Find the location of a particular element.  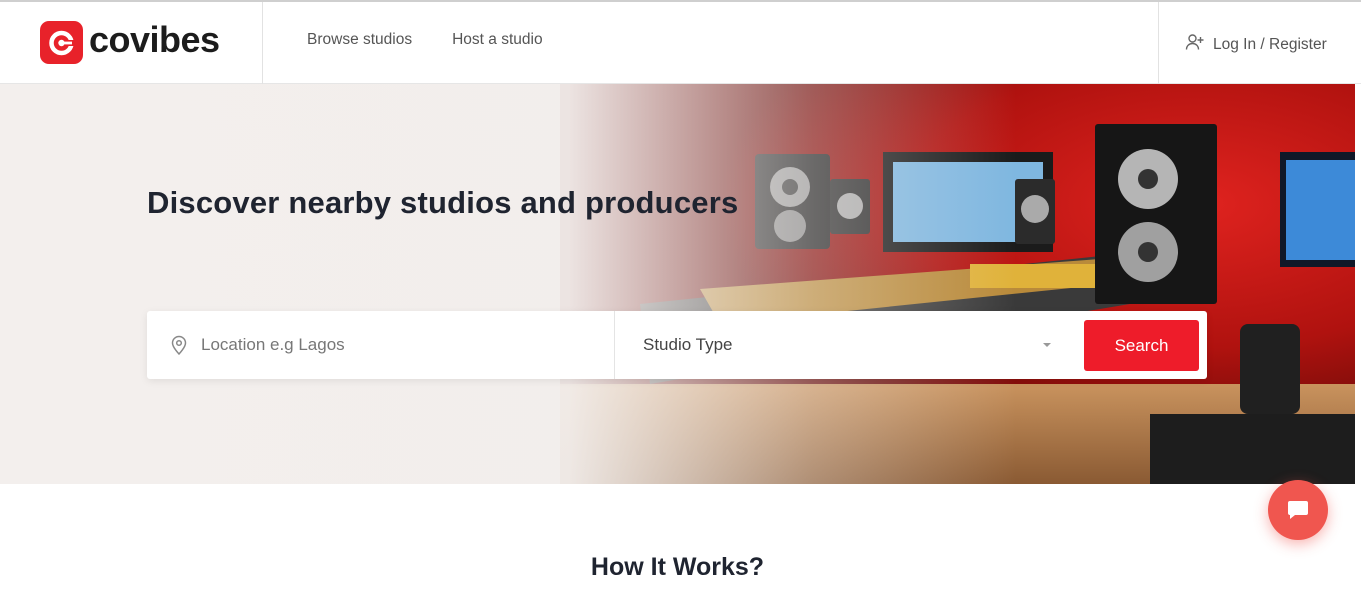

hero-title: Discover nearby studios and producers is located at coordinates (443, 202).